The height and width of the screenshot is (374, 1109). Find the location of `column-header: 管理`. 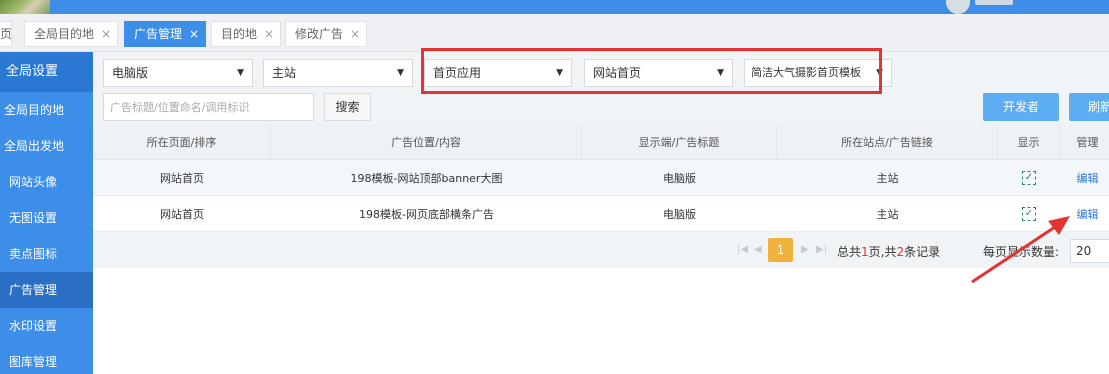

column-header: 管理 is located at coordinates (1087, 142).